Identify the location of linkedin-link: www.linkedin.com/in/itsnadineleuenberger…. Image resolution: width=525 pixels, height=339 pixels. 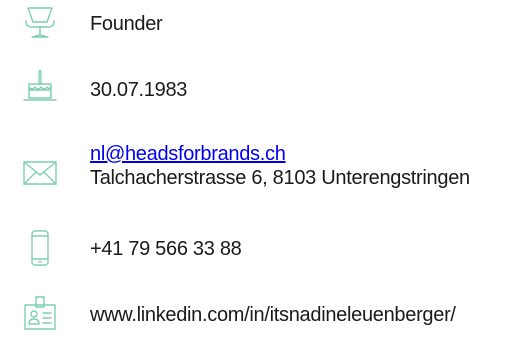
(273, 315).